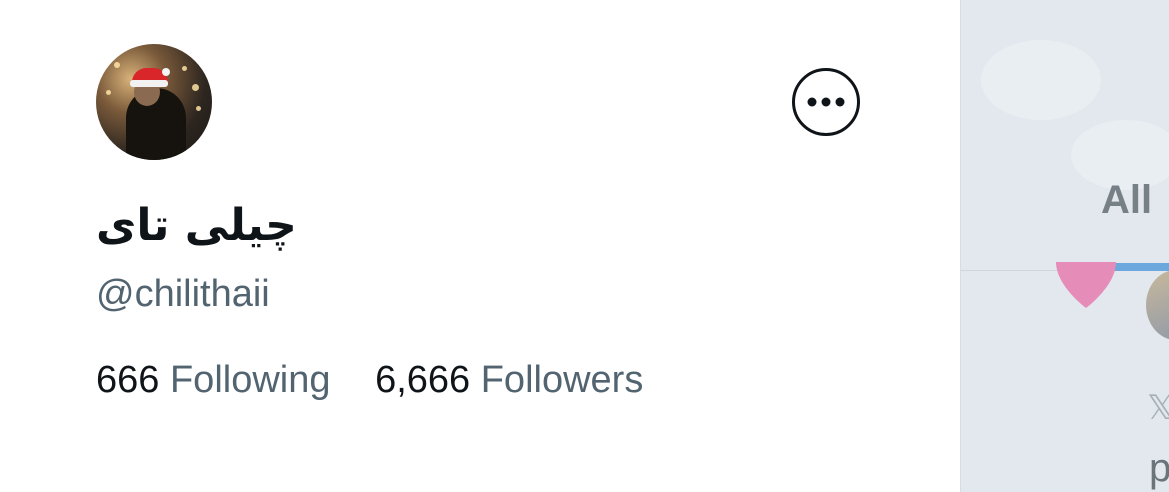 The image size is (1169, 492). What do you see at coordinates (1158, 408) in the screenshot?
I see `x-logo-icon: 𝕏` at bounding box center [1158, 408].